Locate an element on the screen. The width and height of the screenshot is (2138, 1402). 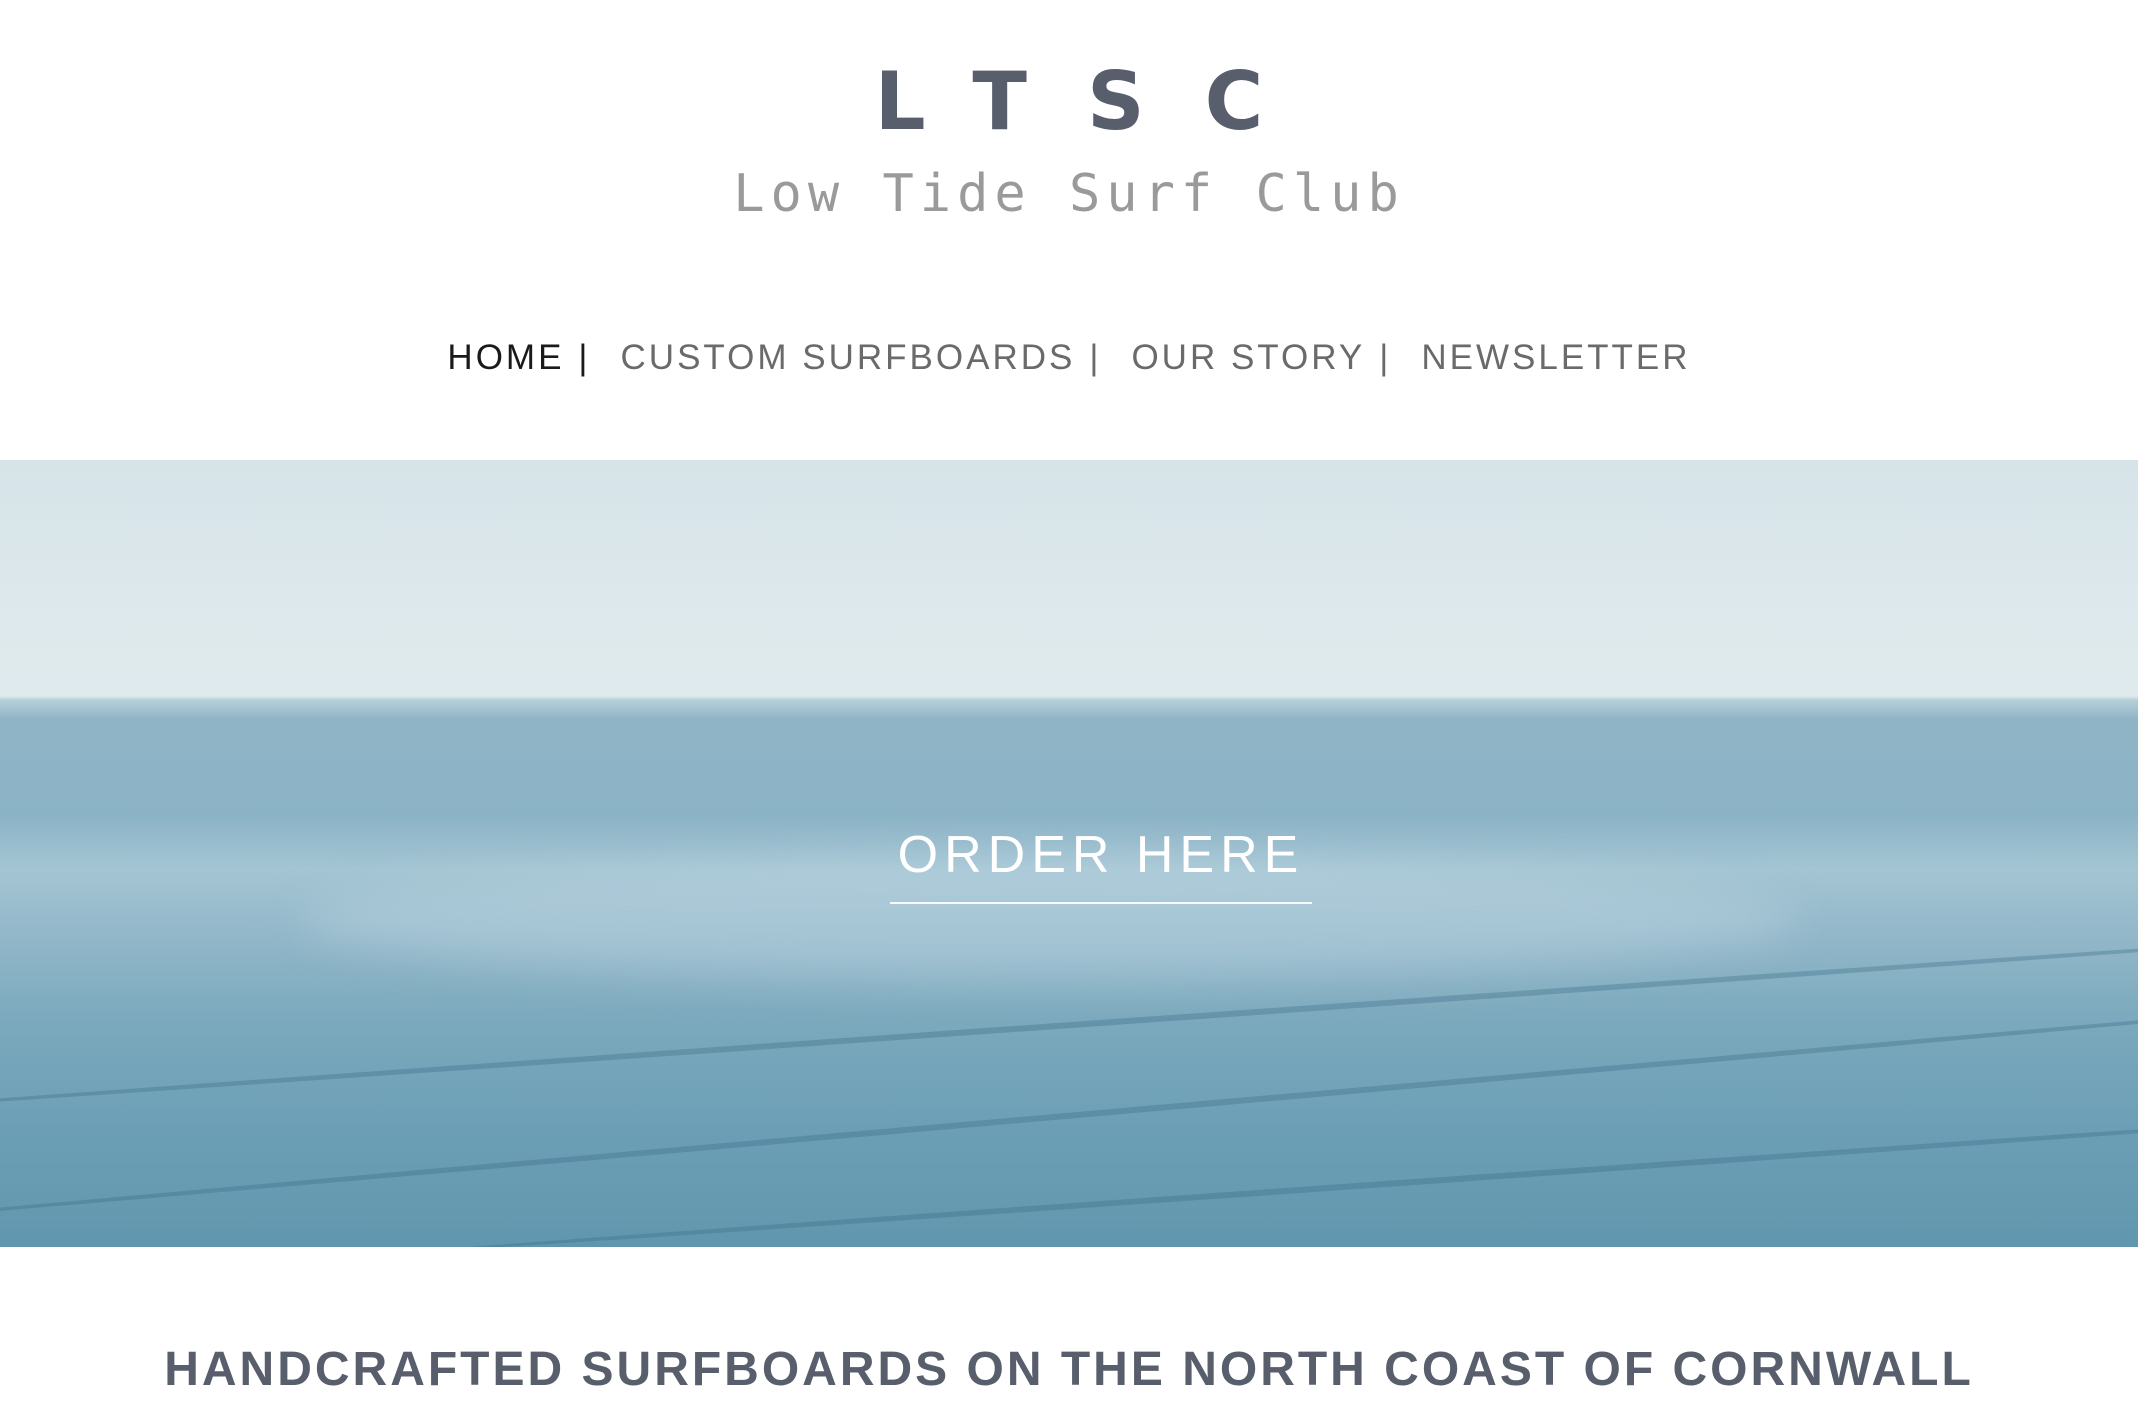
order-here-button: ORDER HERE is located at coordinates (1101, 862).